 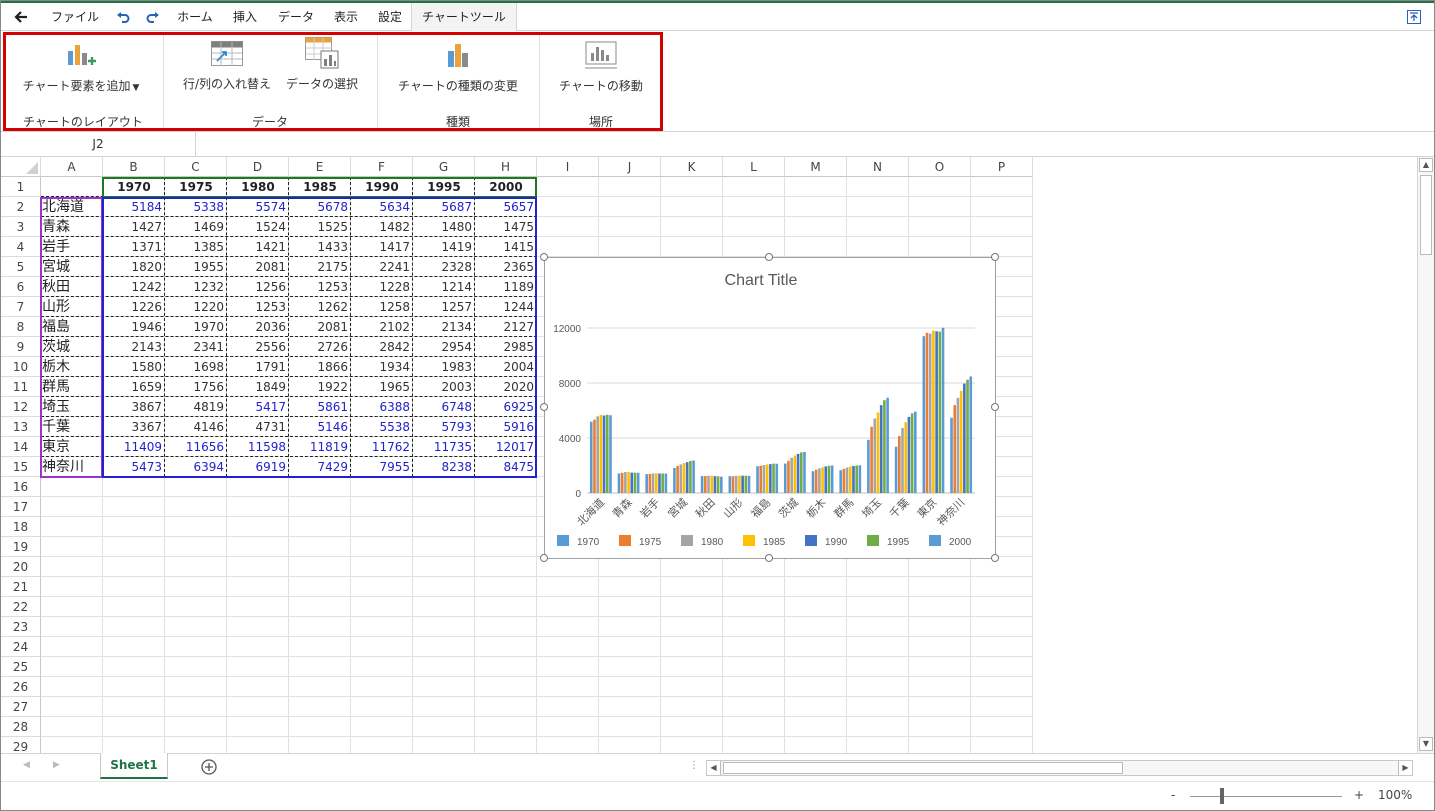 I want to click on value-cell: 1480, so click(x=444, y=227).